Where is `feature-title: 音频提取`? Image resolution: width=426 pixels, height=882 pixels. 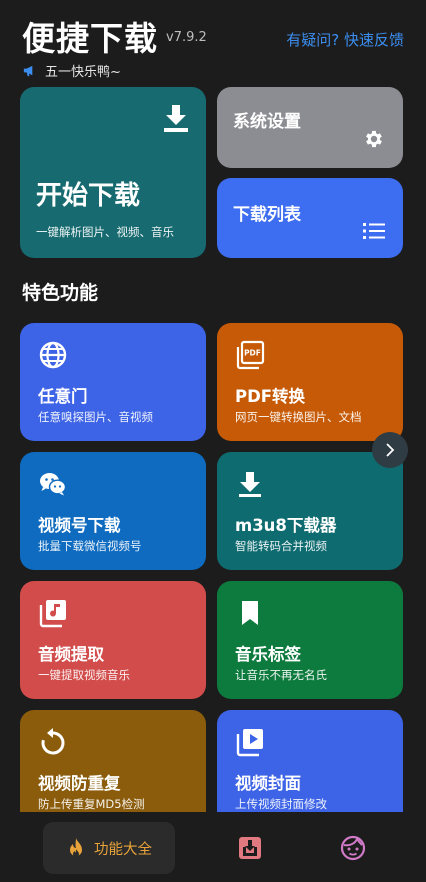 feature-title: 音频提取 is located at coordinates (71, 654).